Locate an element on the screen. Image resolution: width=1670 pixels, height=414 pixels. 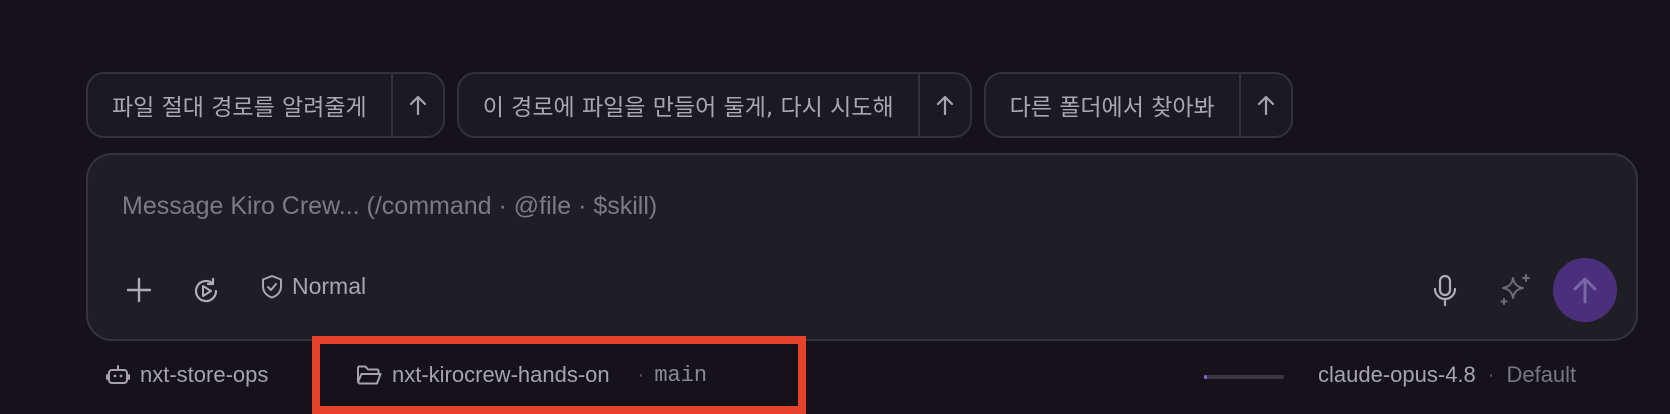
enhance-prompt-button is located at coordinates (1515, 290).